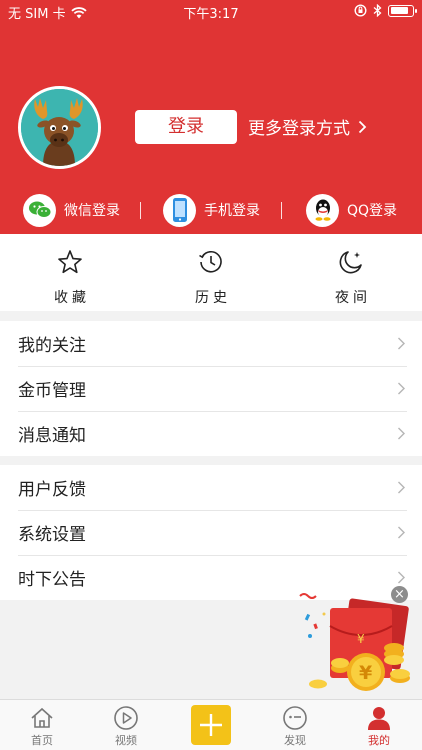 The image size is (422, 750). I want to click on more-login-options-link: 更多登录方式, so click(307, 126).